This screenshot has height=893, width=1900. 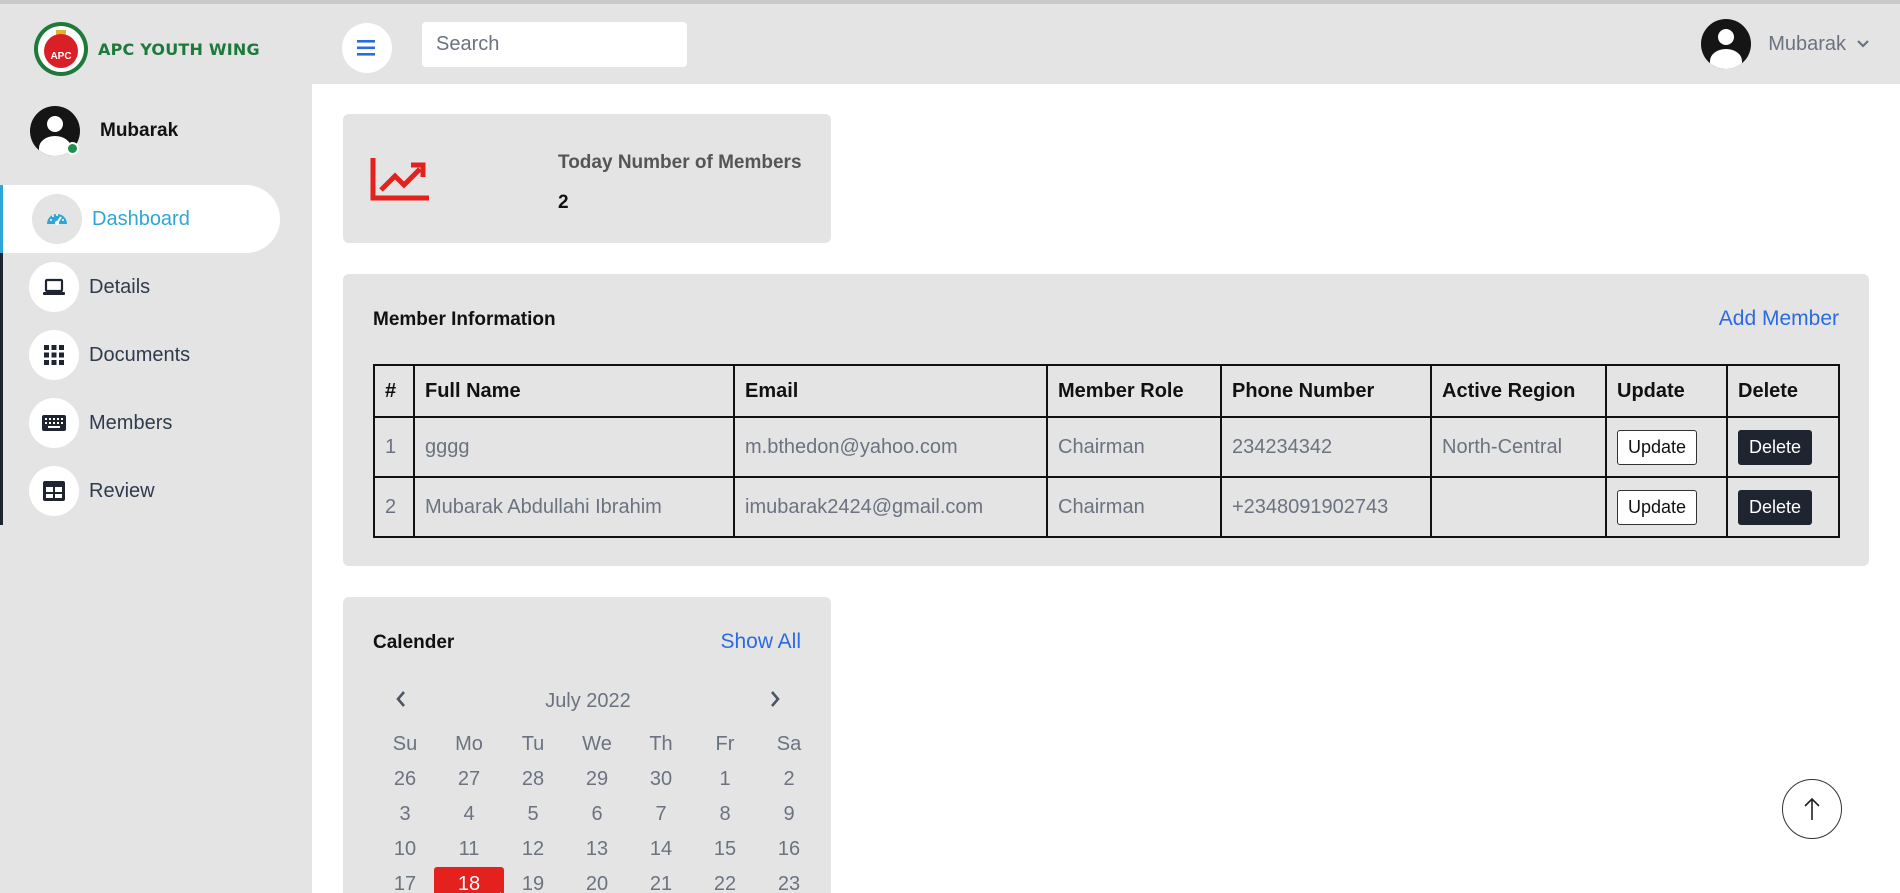 I want to click on column-header: Delete, so click(x=1783, y=391).